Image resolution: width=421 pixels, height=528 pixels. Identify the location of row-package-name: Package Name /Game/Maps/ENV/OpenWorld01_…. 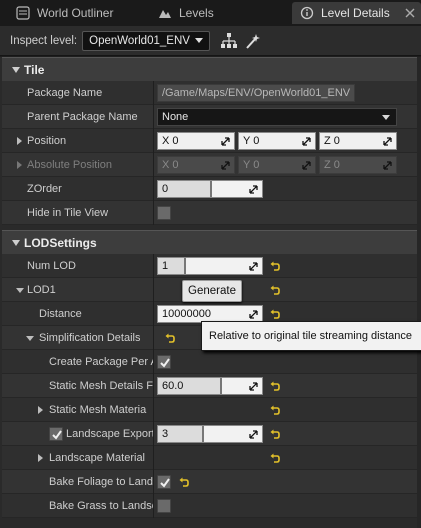
(209, 93).